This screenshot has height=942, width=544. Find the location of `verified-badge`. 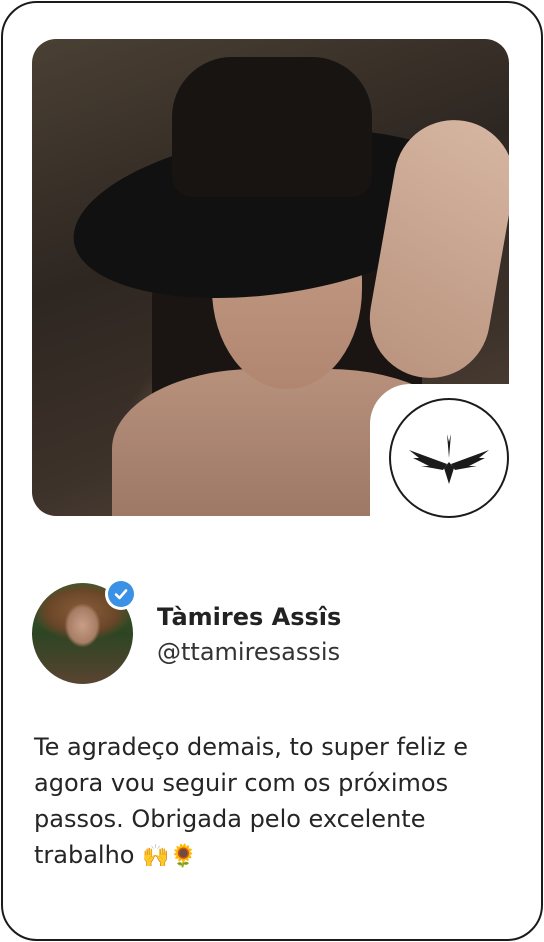

verified-badge is located at coordinates (121, 594).